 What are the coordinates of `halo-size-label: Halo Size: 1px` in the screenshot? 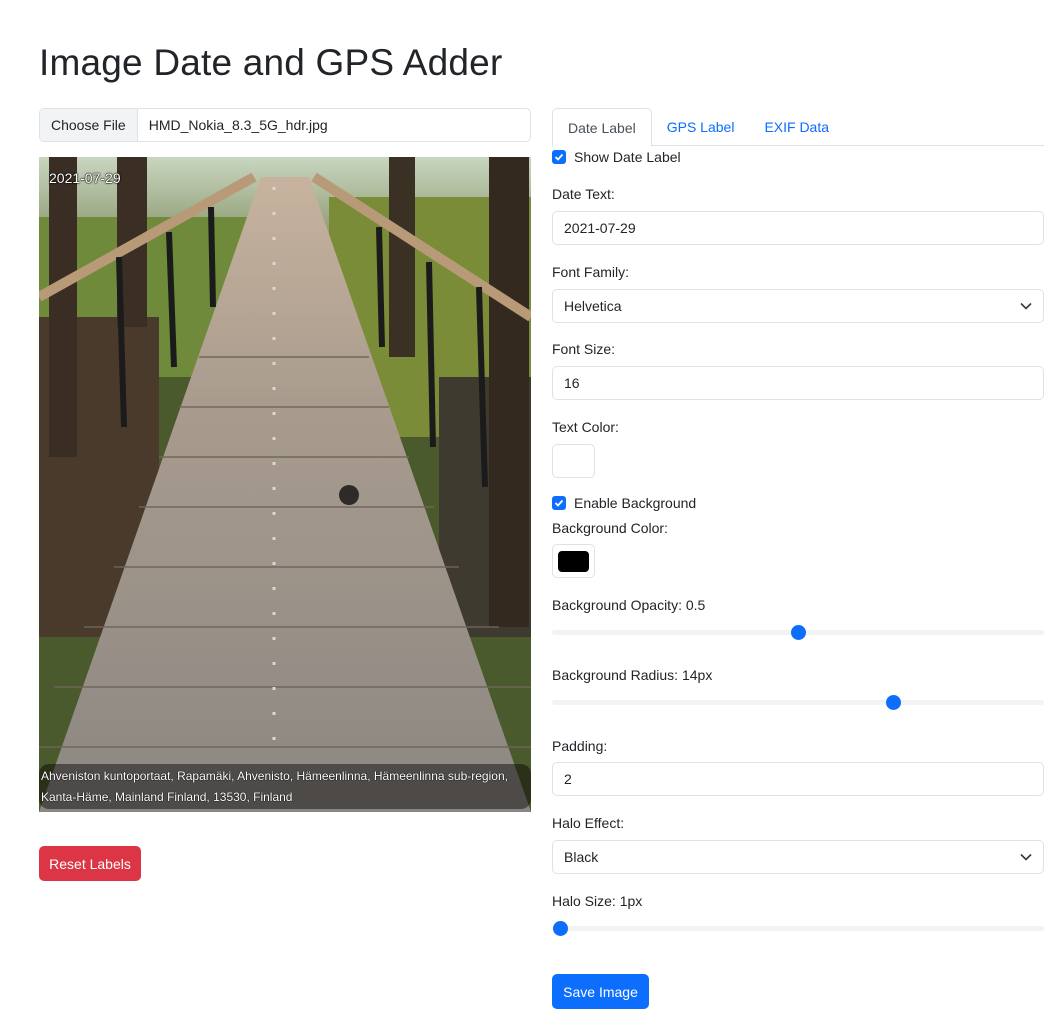 It's located at (597, 901).